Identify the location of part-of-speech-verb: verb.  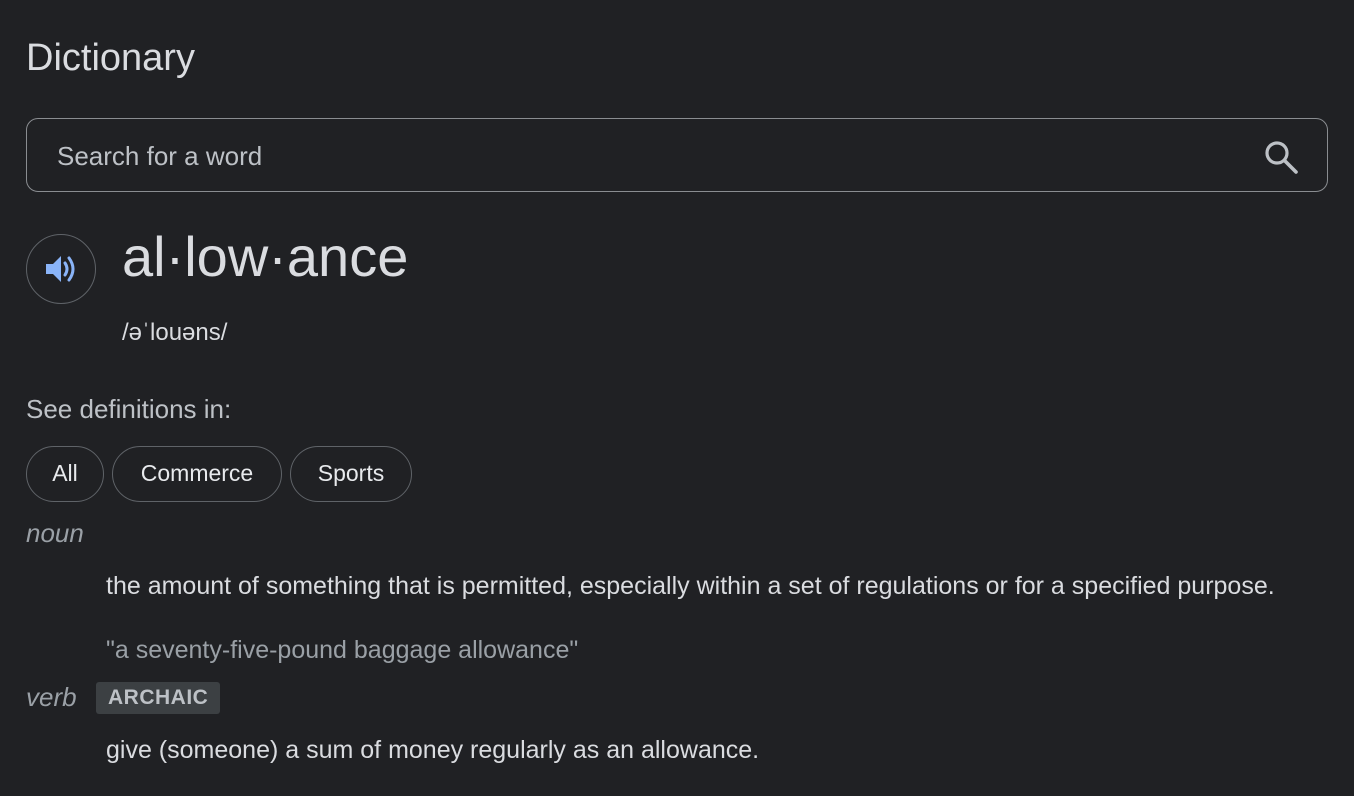
(51, 697).